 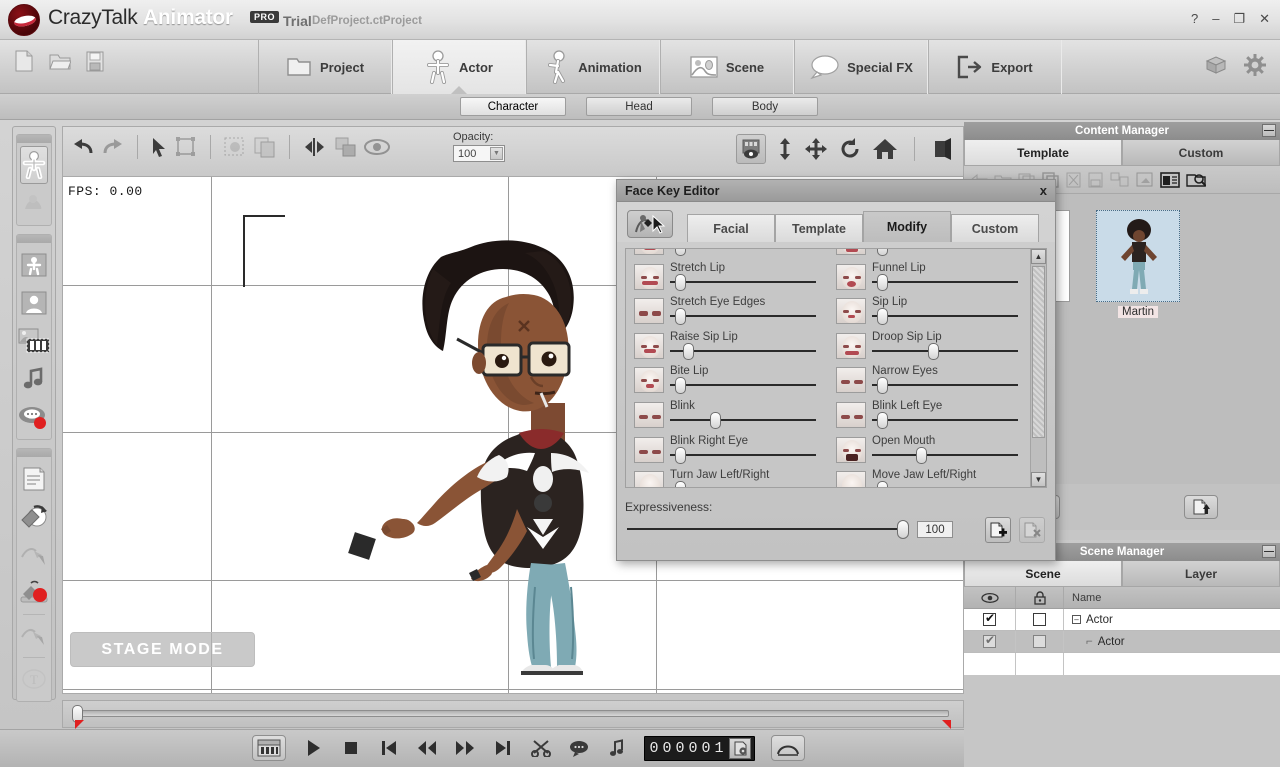 What do you see at coordinates (1096, 180) in the screenshot?
I see `save-icon` at bounding box center [1096, 180].